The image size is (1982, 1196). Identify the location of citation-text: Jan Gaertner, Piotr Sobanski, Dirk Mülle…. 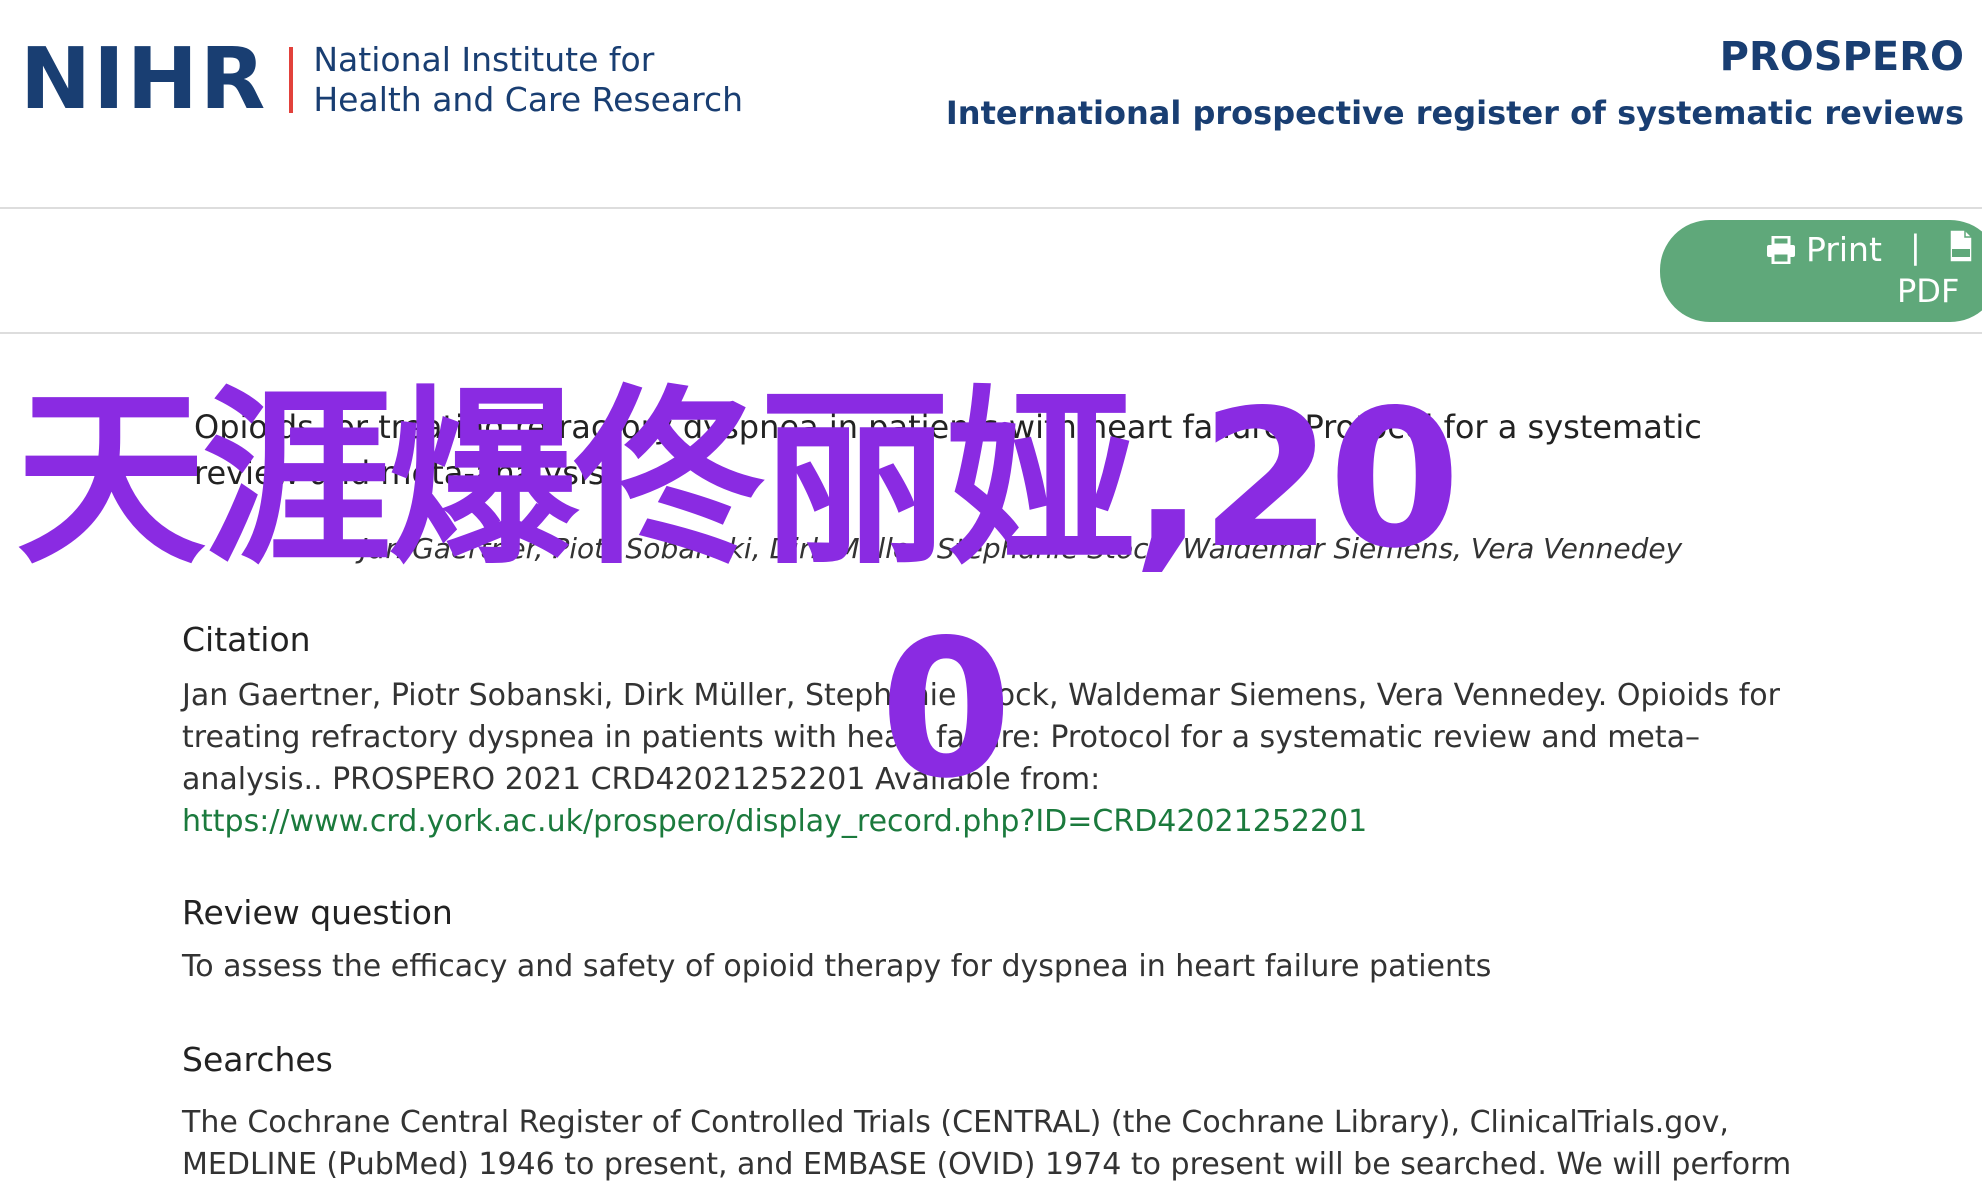
(992, 759).